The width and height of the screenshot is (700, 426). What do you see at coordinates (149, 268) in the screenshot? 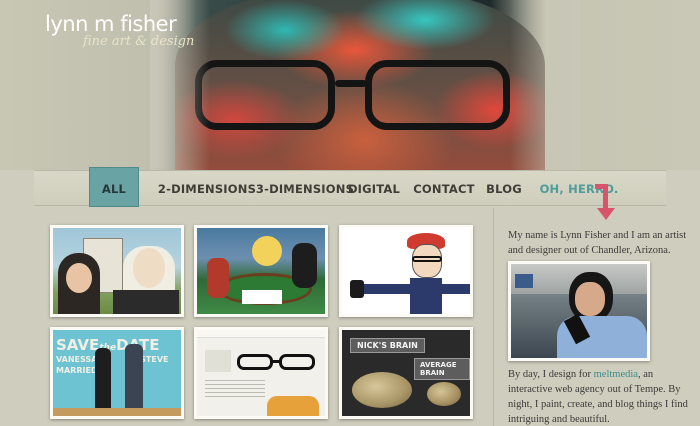
I see `face-right` at bounding box center [149, 268].